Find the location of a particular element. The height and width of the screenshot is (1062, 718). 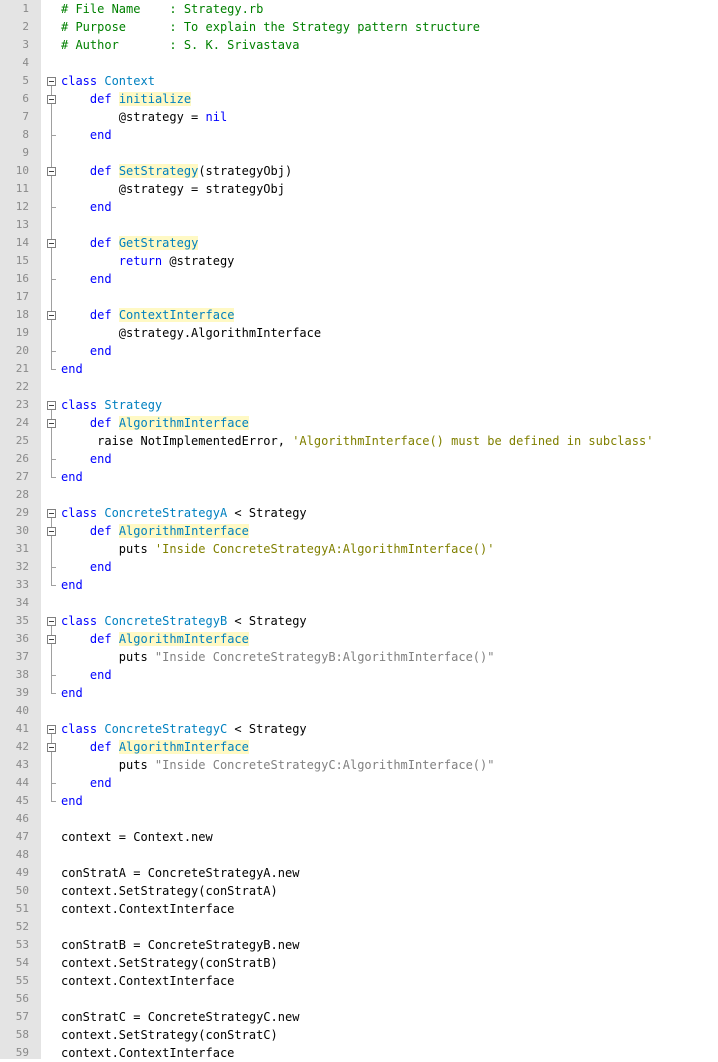

code-line: 55 context.ContextInterface is located at coordinates (359, 981).